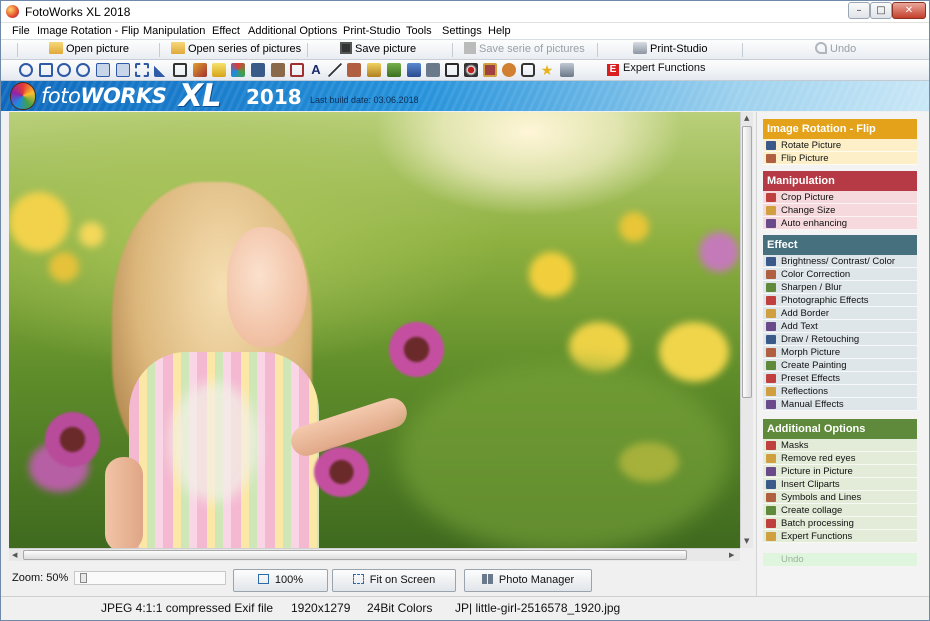 This screenshot has width=930, height=621. I want to click on flower-blur, so click(91, 234).